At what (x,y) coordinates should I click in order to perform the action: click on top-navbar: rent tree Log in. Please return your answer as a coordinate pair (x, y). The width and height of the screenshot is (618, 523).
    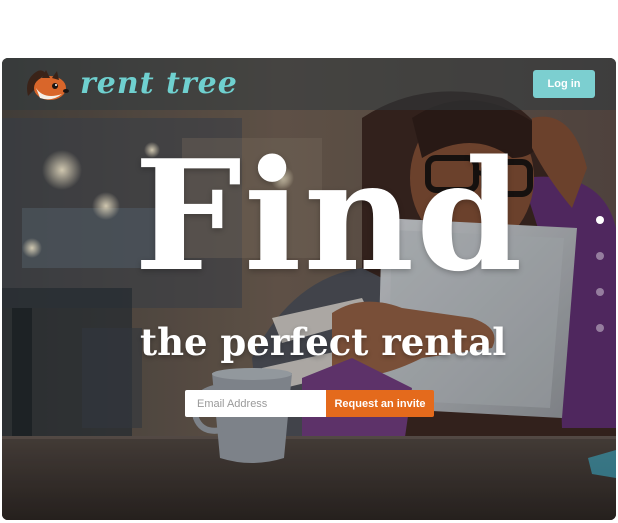
    Looking at the image, I should click on (309, 84).